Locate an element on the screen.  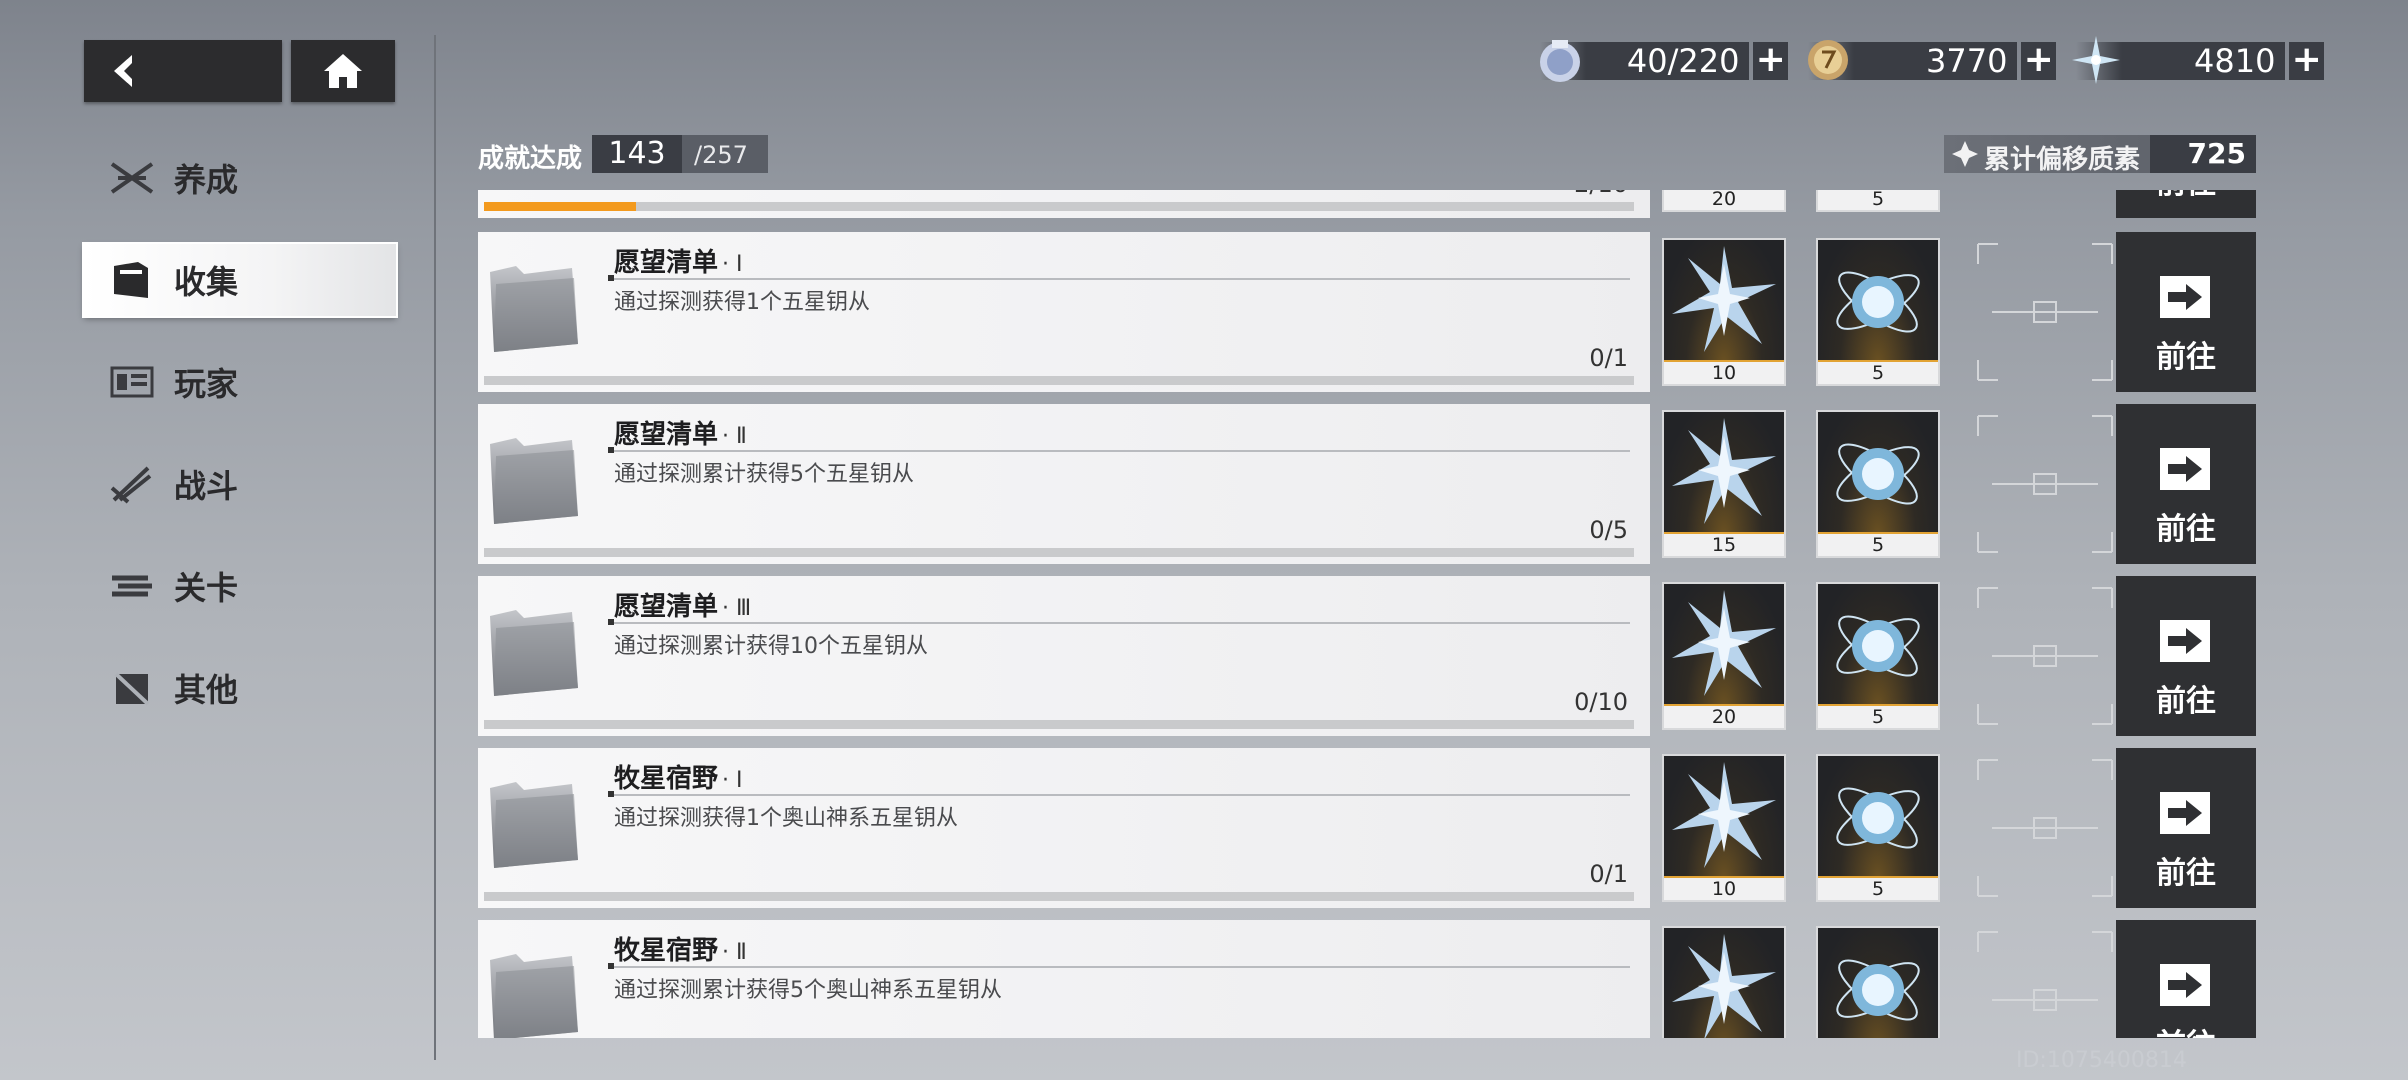
achievement-card: 愿望清单 · Ⅱ 通过探测累计获得5个五星钥从 0/5 15 5 前往 is located at coordinates (1367, 484).